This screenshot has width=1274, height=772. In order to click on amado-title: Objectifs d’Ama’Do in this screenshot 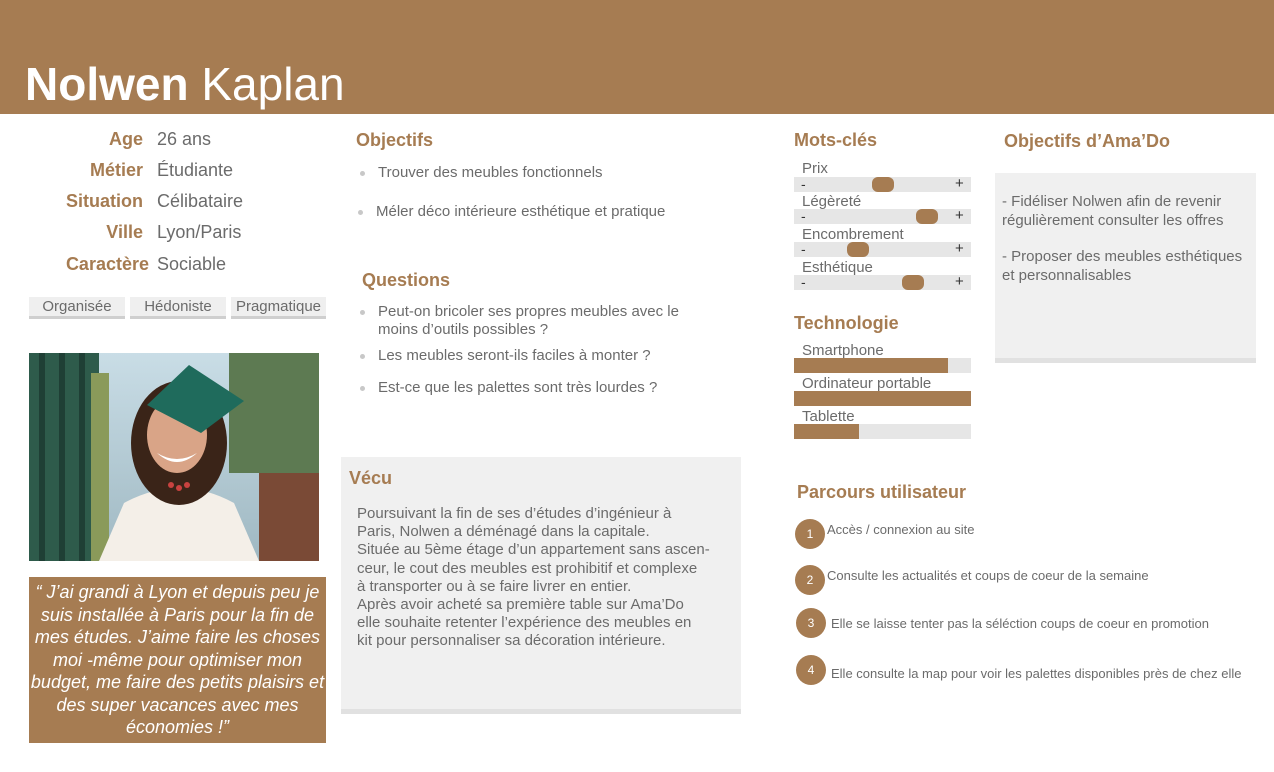, I will do `click(1087, 141)`.